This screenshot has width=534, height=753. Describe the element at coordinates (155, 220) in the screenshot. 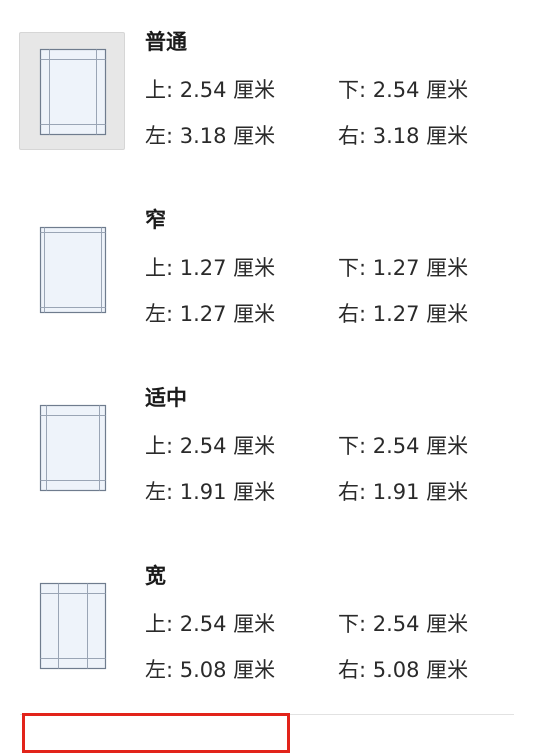

I see `margin-option-title: 窄` at that location.